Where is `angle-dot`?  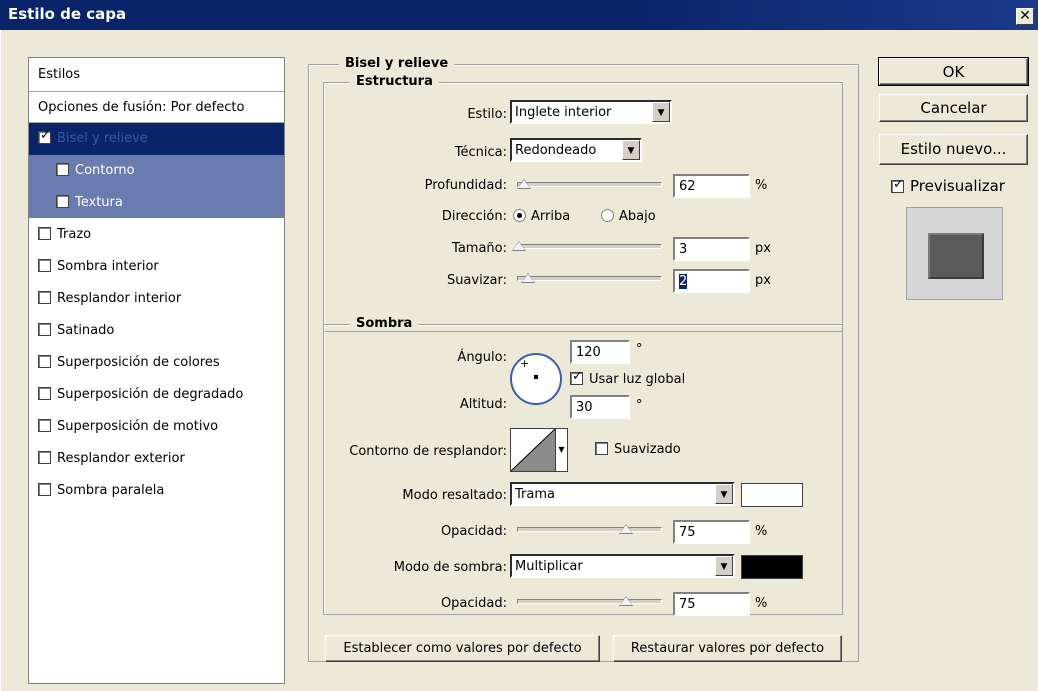 angle-dot is located at coordinates (536, 377).